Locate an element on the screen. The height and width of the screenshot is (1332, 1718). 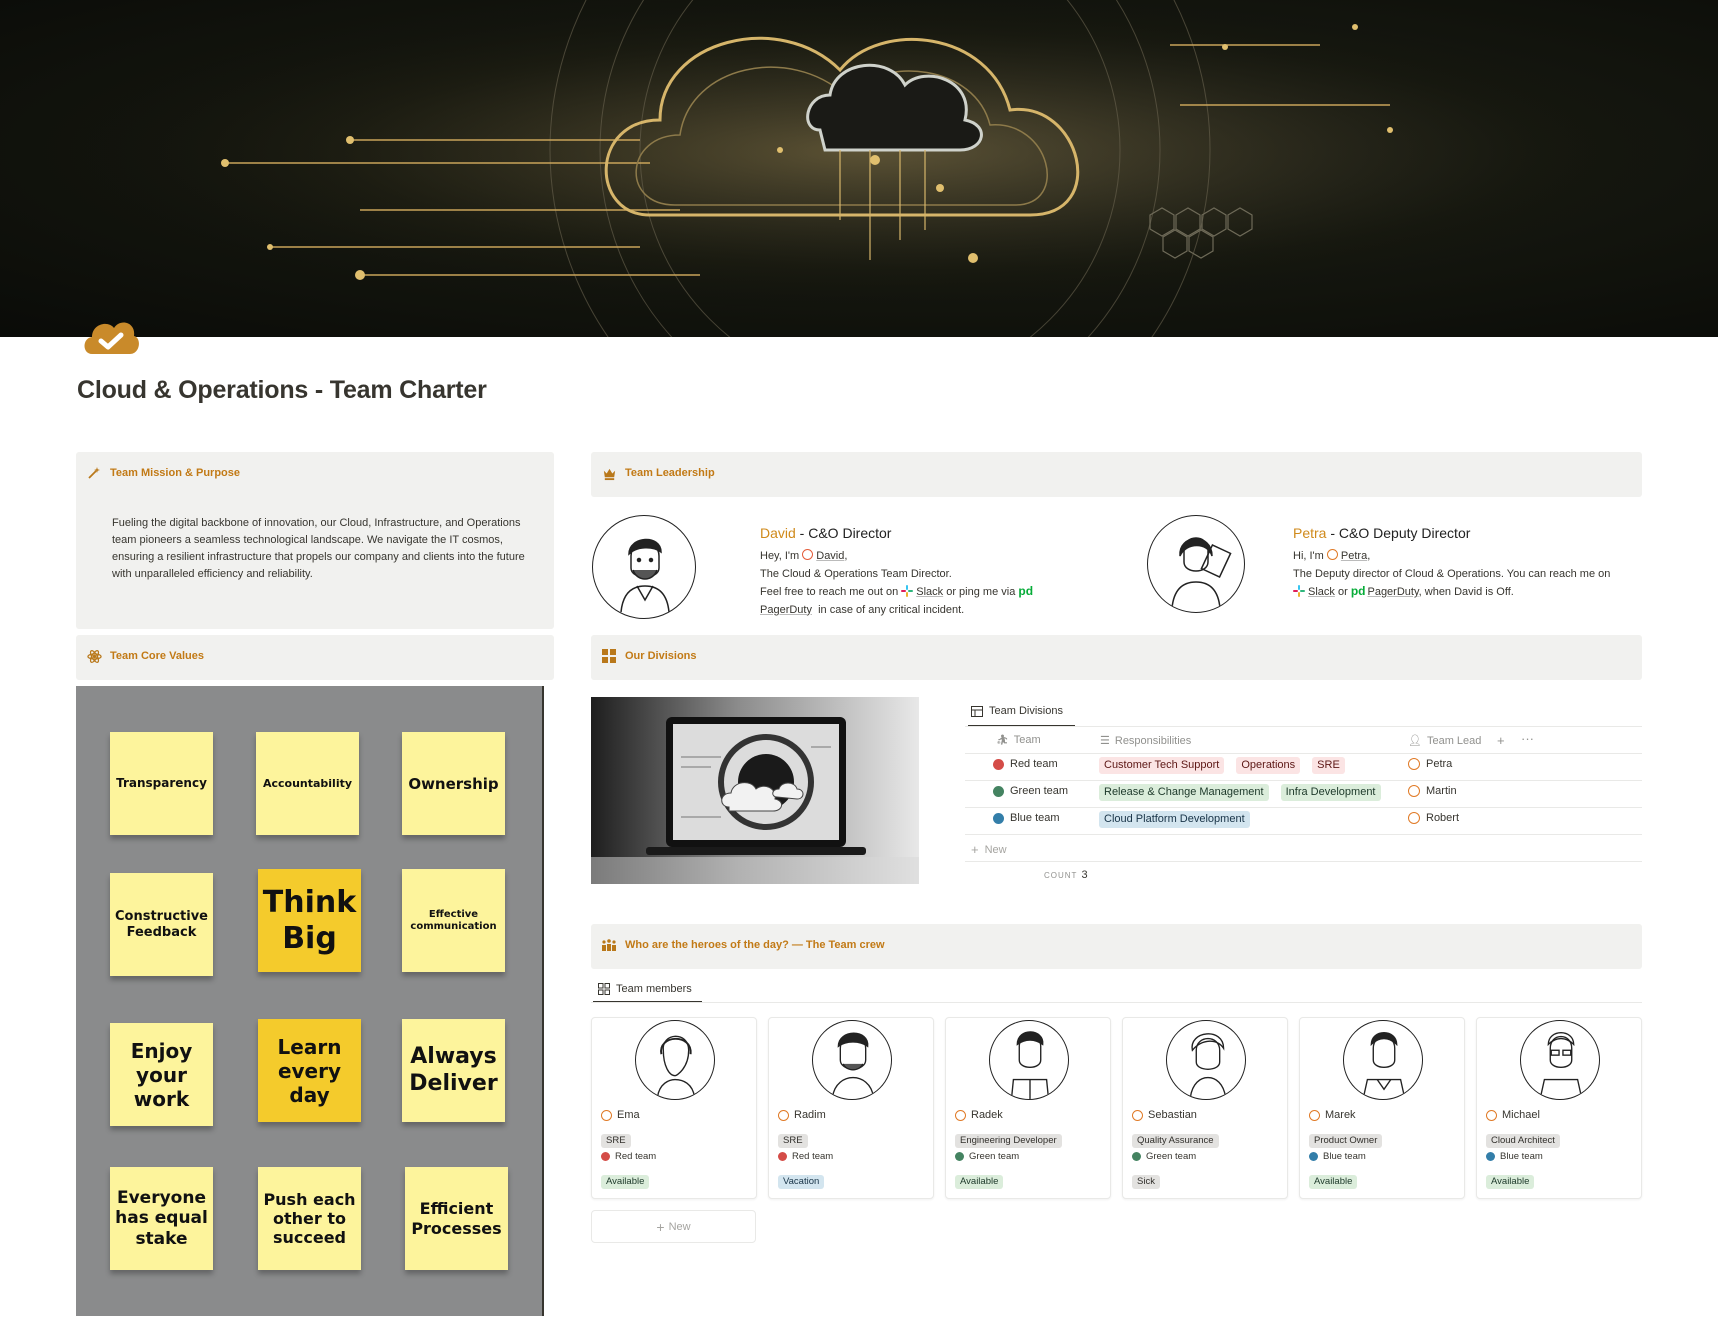
tab-team-divisions: Team Divisions is located at coordinates (1017, 711).